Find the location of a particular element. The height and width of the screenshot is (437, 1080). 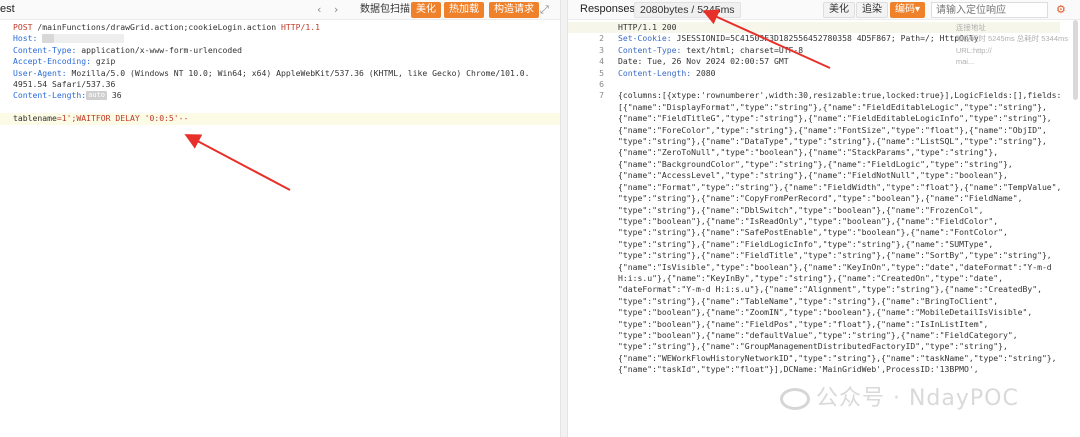

chevron-right-icon: › is located at coordinates (336, 9).